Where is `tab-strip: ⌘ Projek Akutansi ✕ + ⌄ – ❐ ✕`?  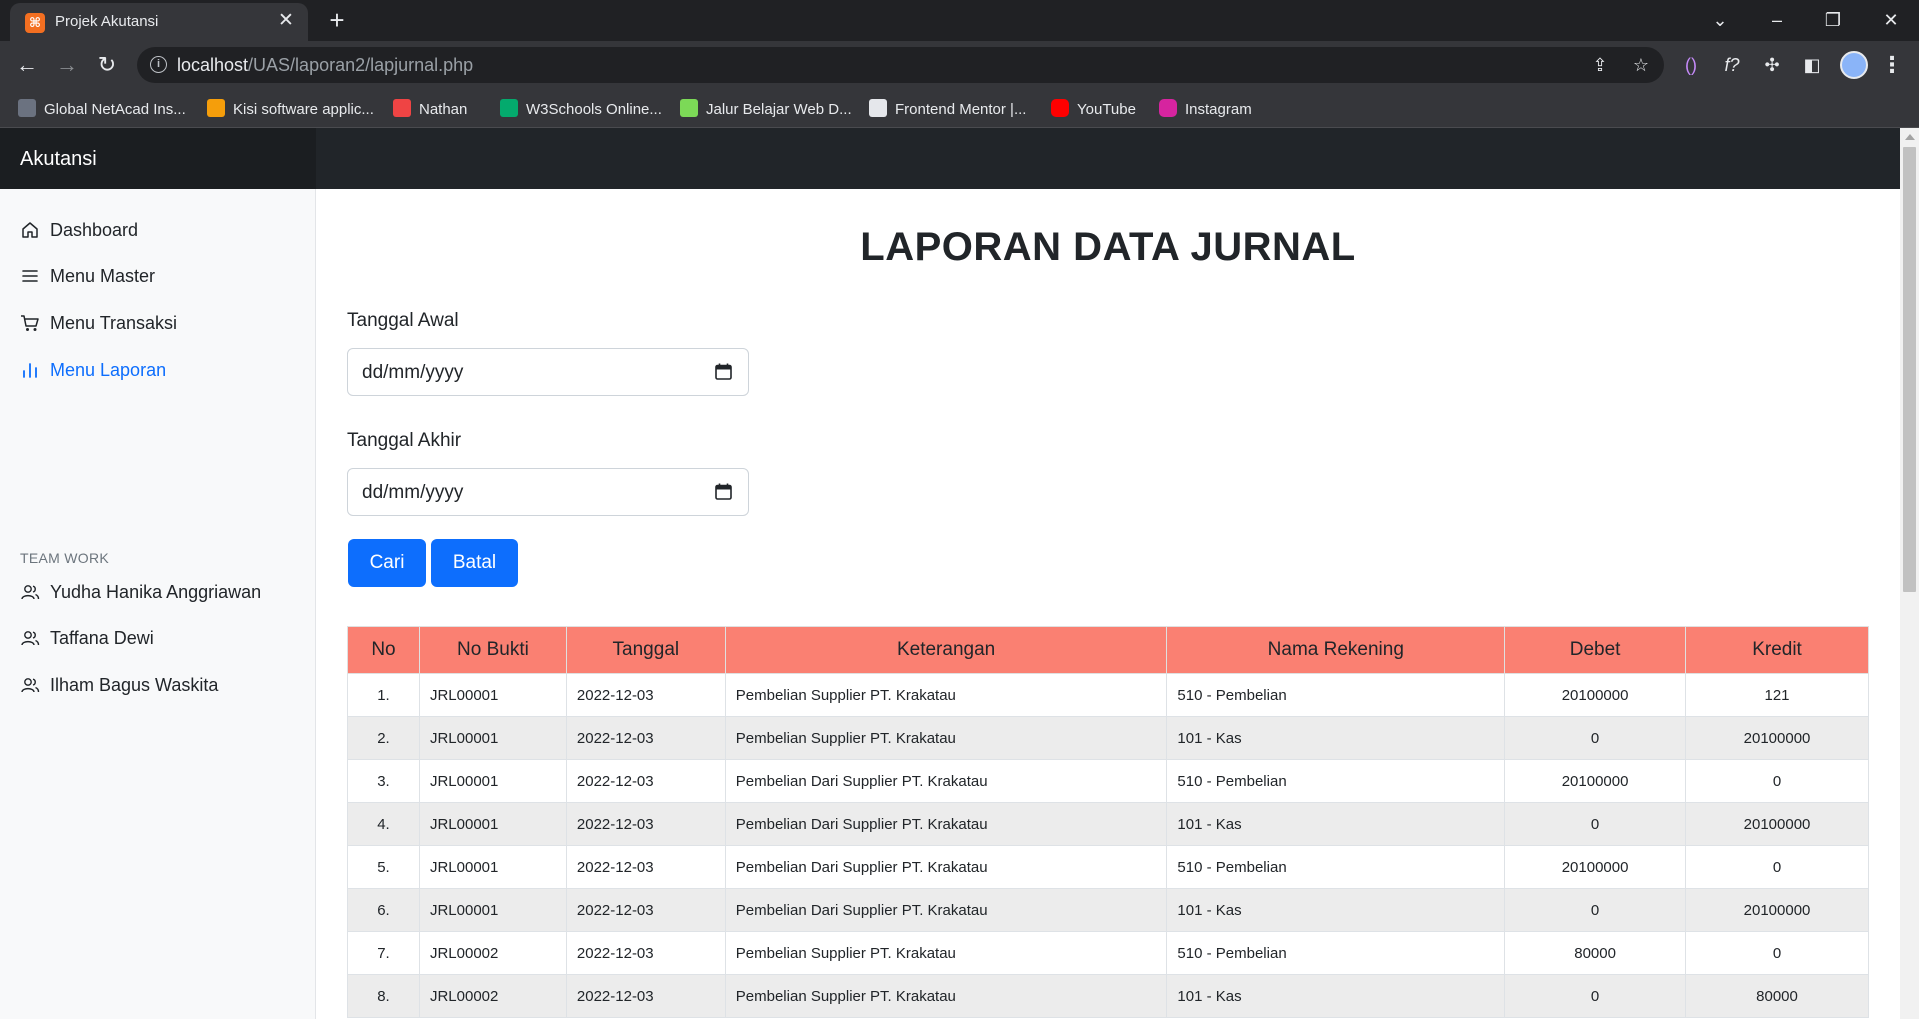 tab-strip: ⌘ Projek Akutansi ✕ + ⌄ – ❐ ✕ is located at coordinates (959, 20).